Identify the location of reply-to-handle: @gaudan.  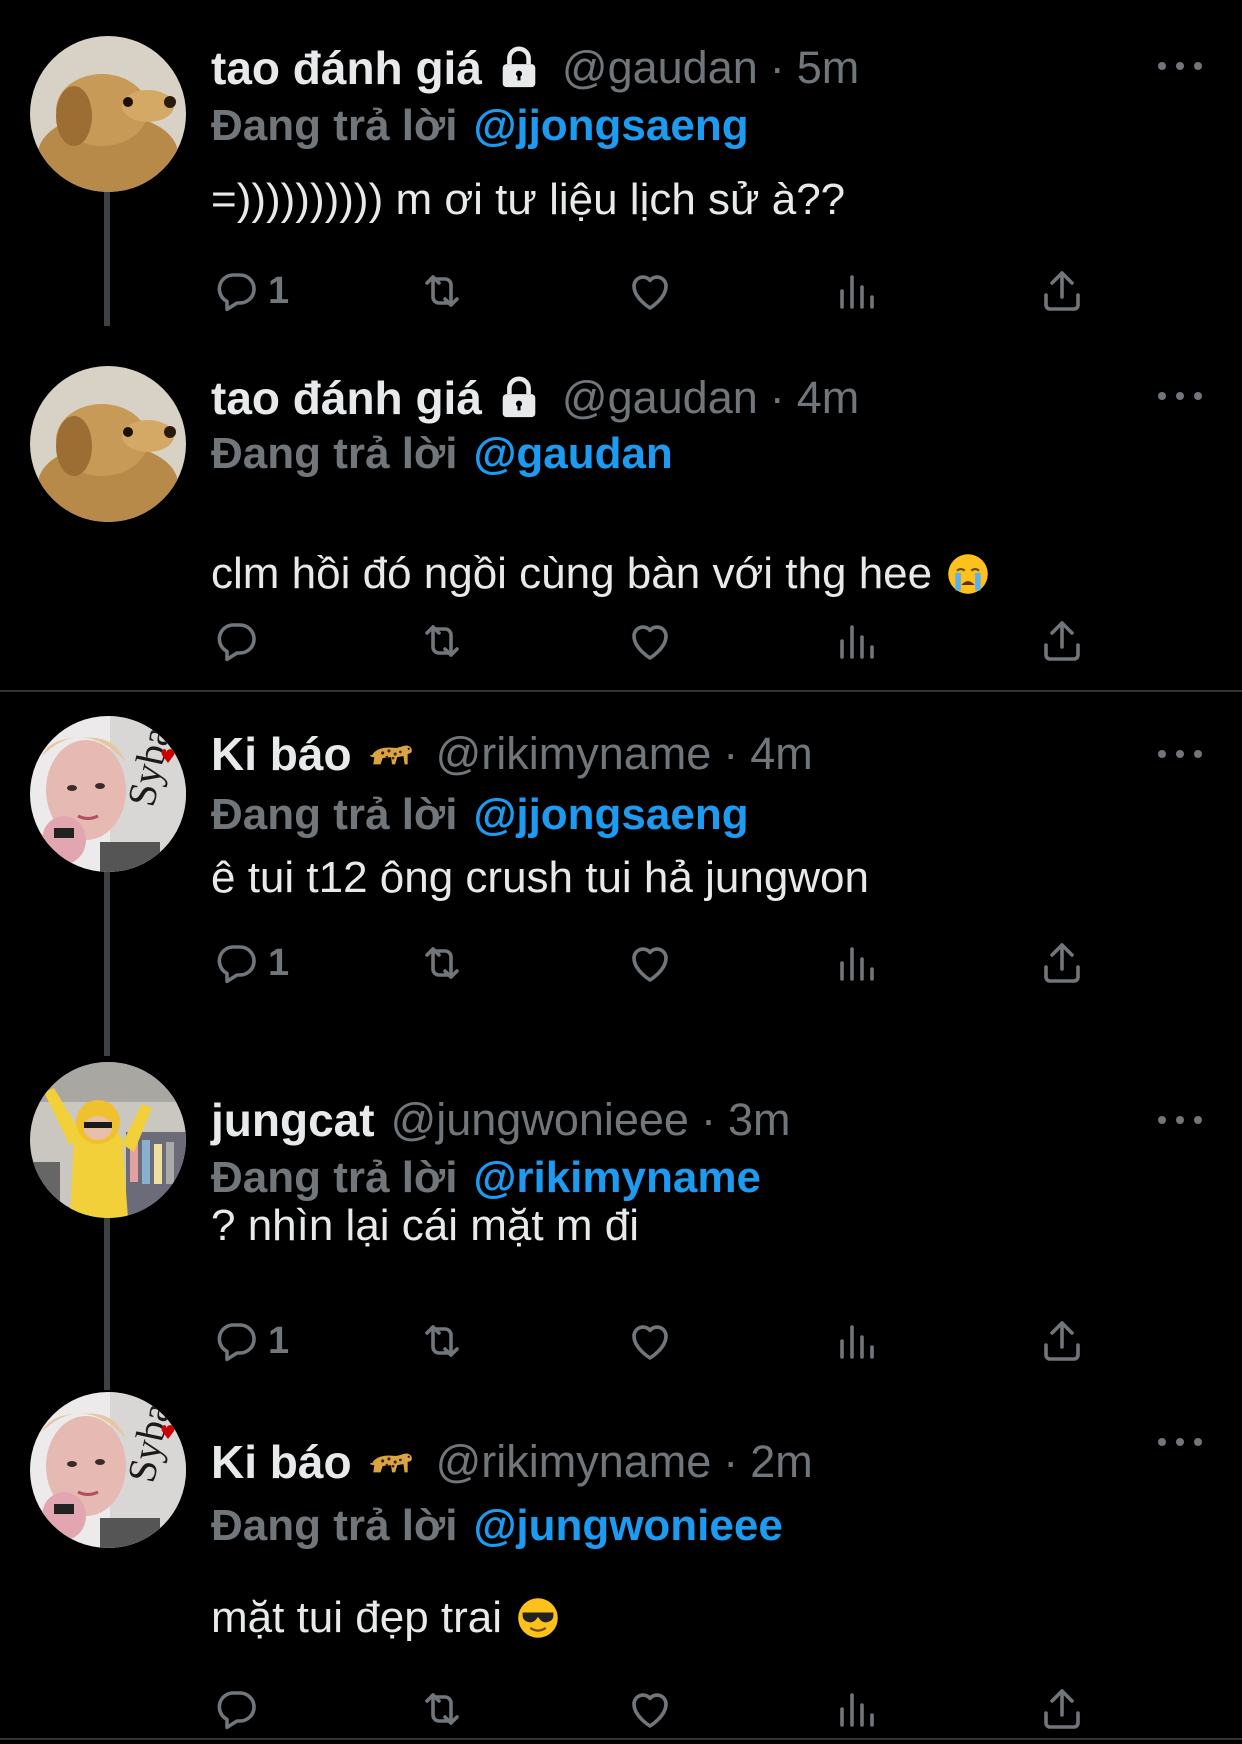
(572, 454).